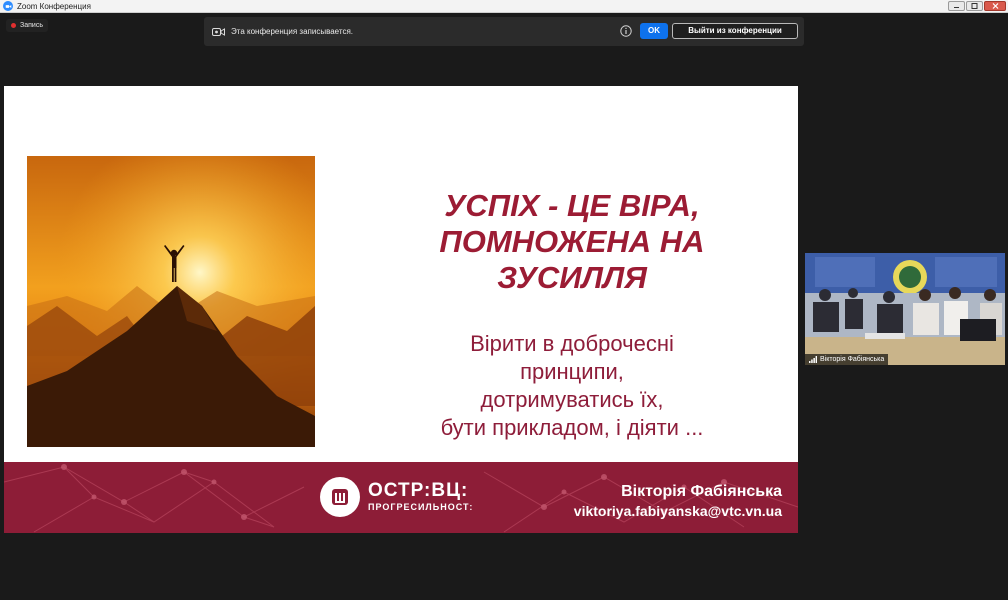 The width and height of the screenshot is (1008, 600). What do you see at coordinates (572, 277) in the screenshot?
I see `slide-title-line: ЗУСИЛЛЯ` at bounding box center [572, 277].